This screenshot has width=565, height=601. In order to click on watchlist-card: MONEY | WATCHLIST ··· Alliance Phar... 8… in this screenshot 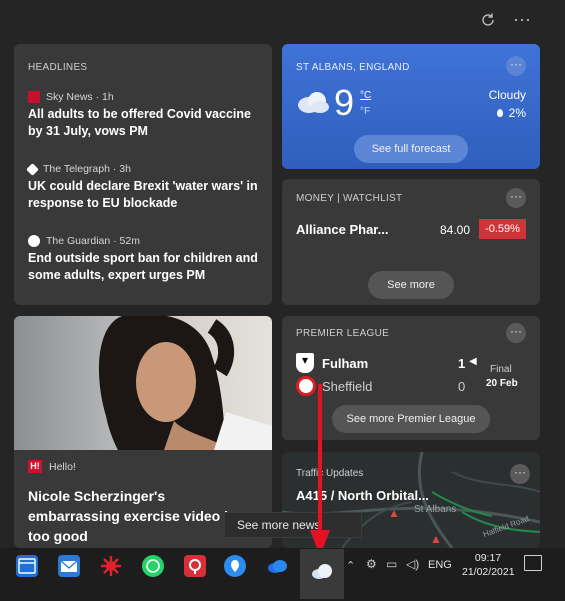, I will do `click(411, 242)`.